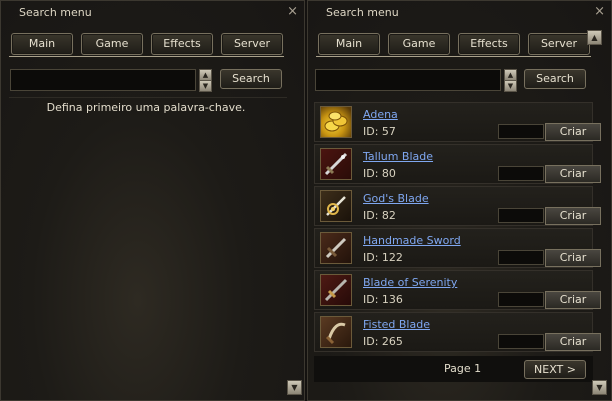  What do you see at coordinates (398, 156) in the screenshot?
I see `item-name-link: Tallum Blade` at bounding box center [398, 156].